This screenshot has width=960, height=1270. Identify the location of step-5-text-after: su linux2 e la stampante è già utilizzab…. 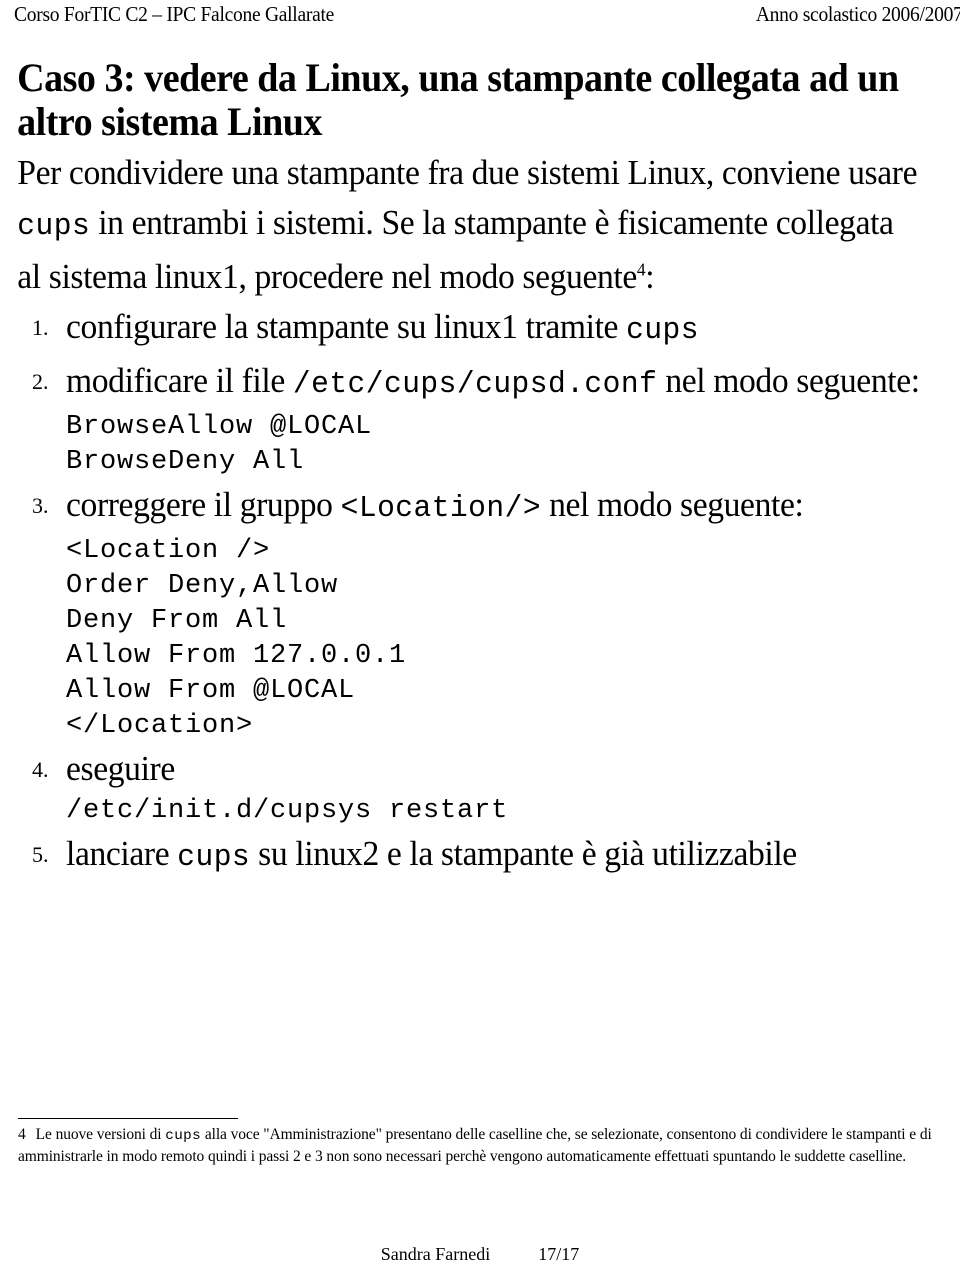
(523, 853).